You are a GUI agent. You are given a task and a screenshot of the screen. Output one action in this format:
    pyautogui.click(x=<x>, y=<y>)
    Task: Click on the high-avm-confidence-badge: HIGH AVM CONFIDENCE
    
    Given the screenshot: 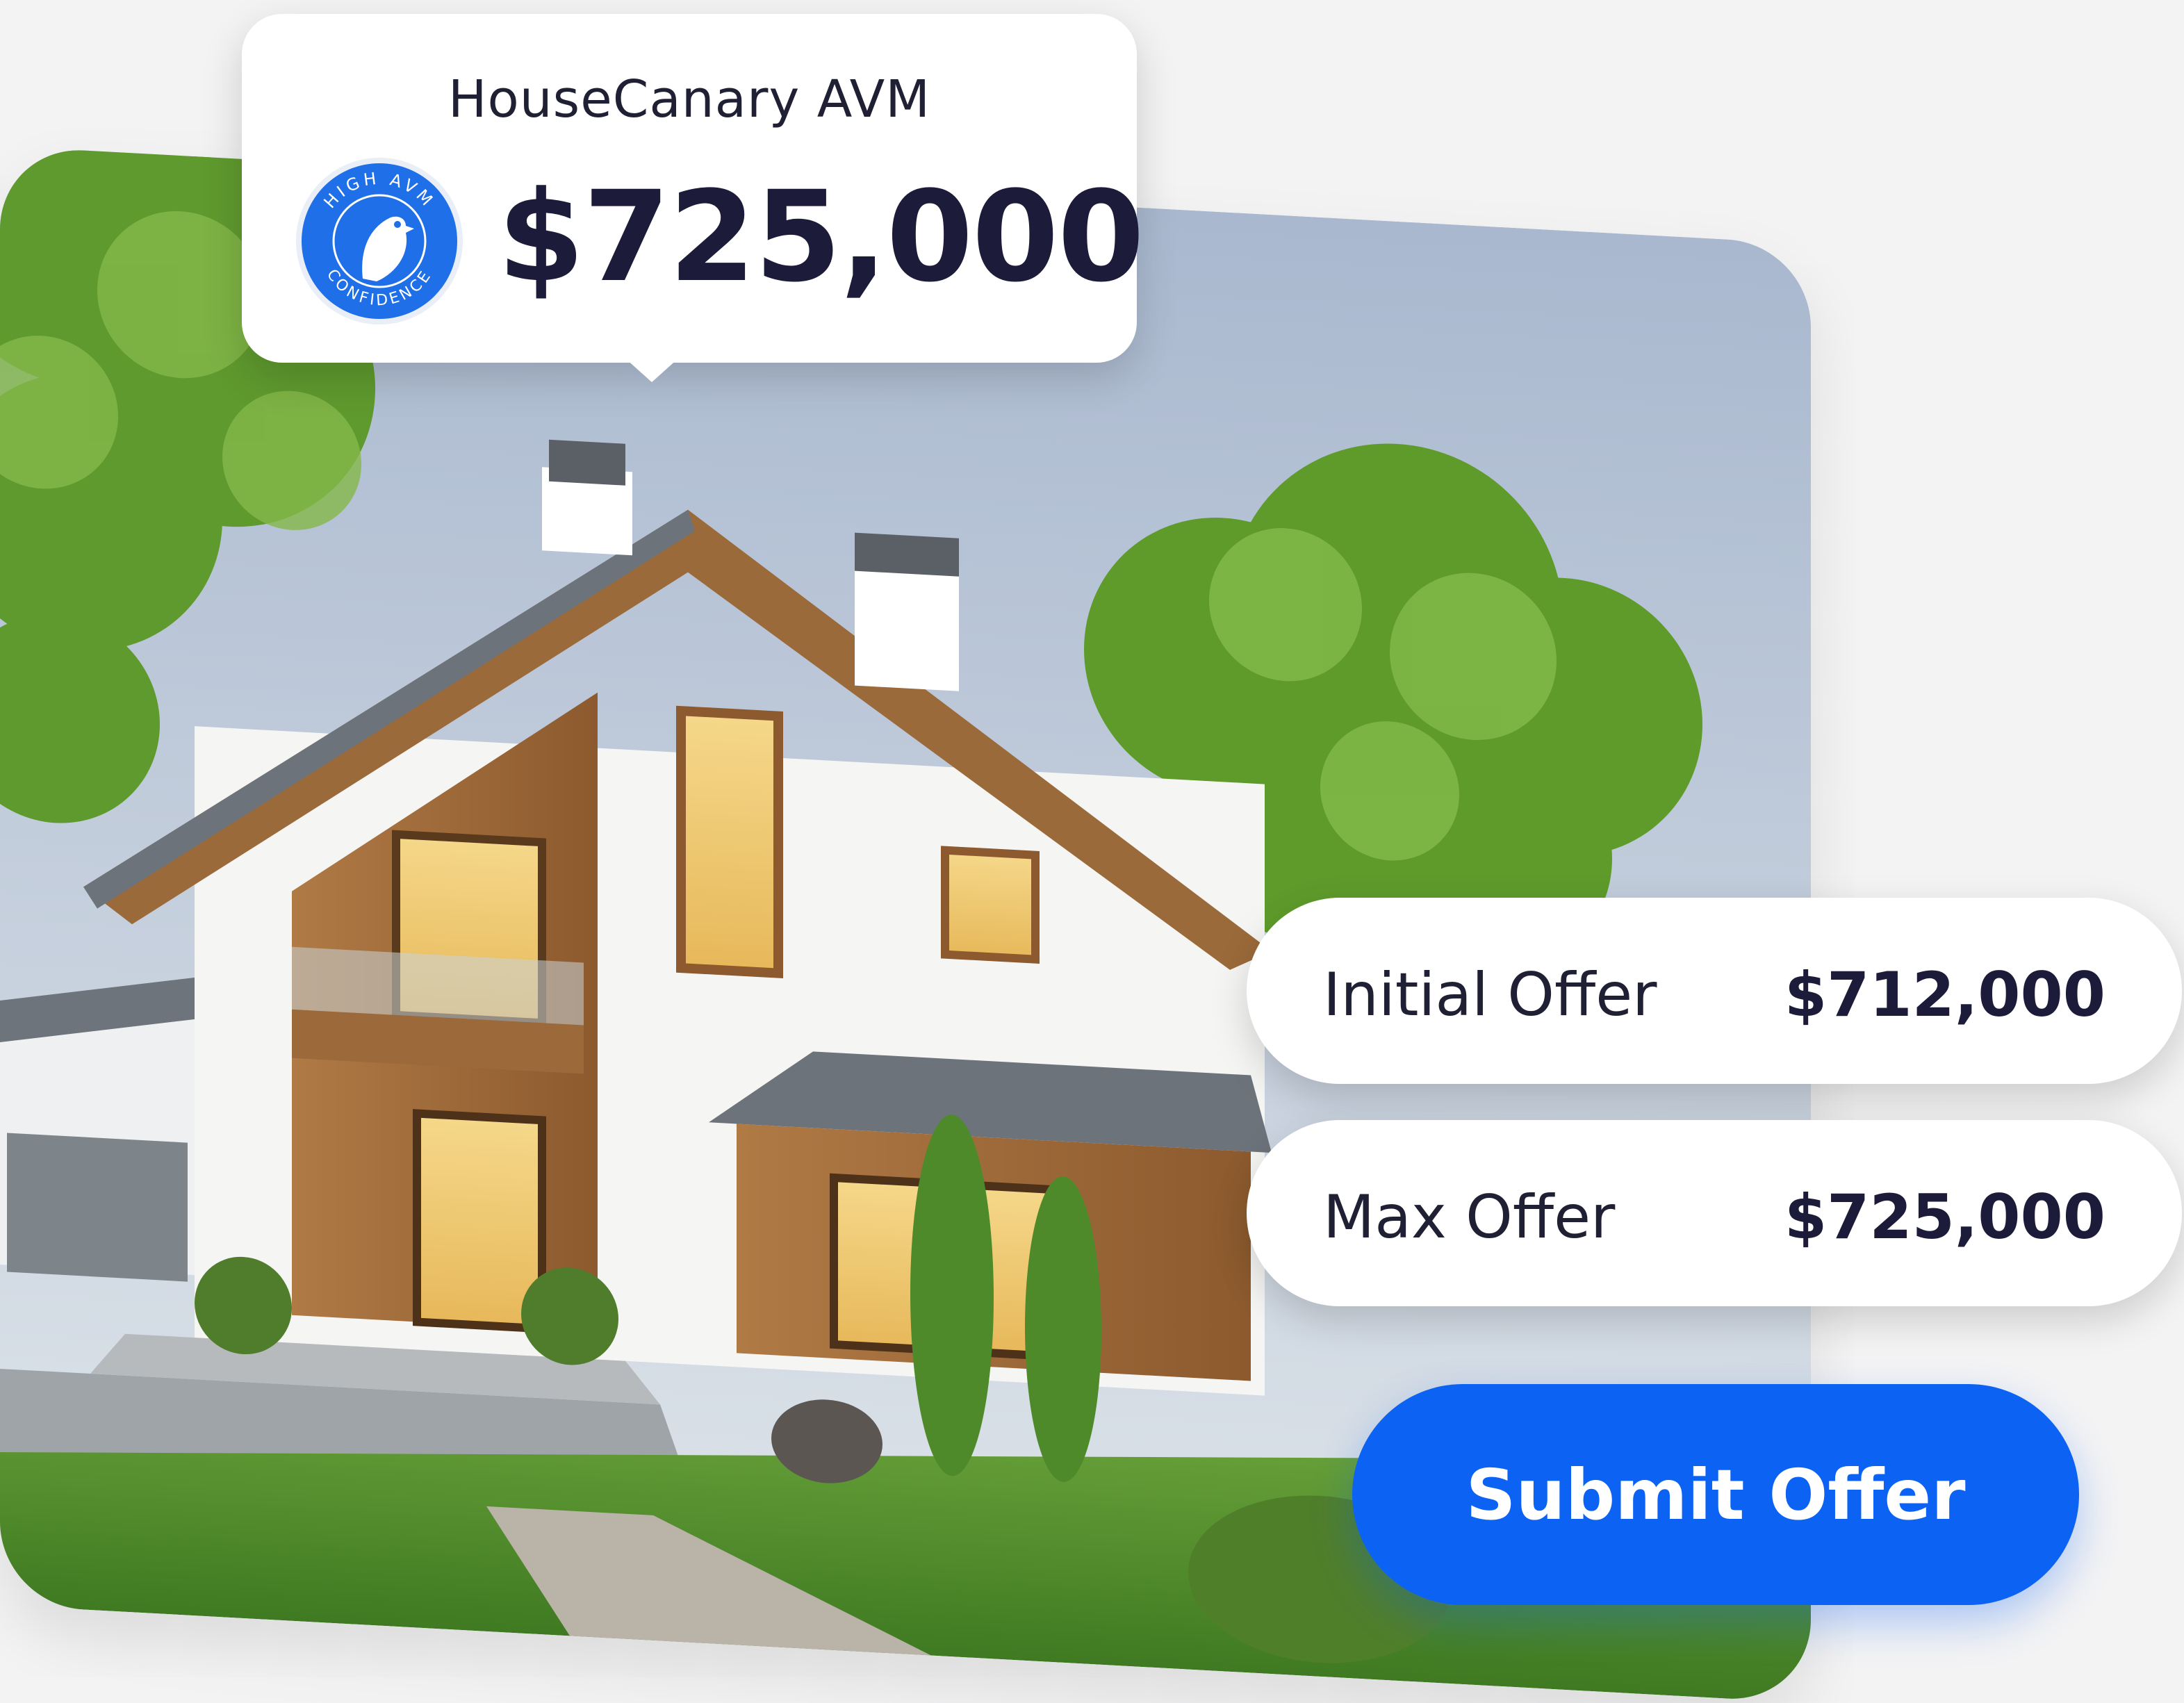 What is the action you would take?
    pyautogui.click(x=379, y=241)
    